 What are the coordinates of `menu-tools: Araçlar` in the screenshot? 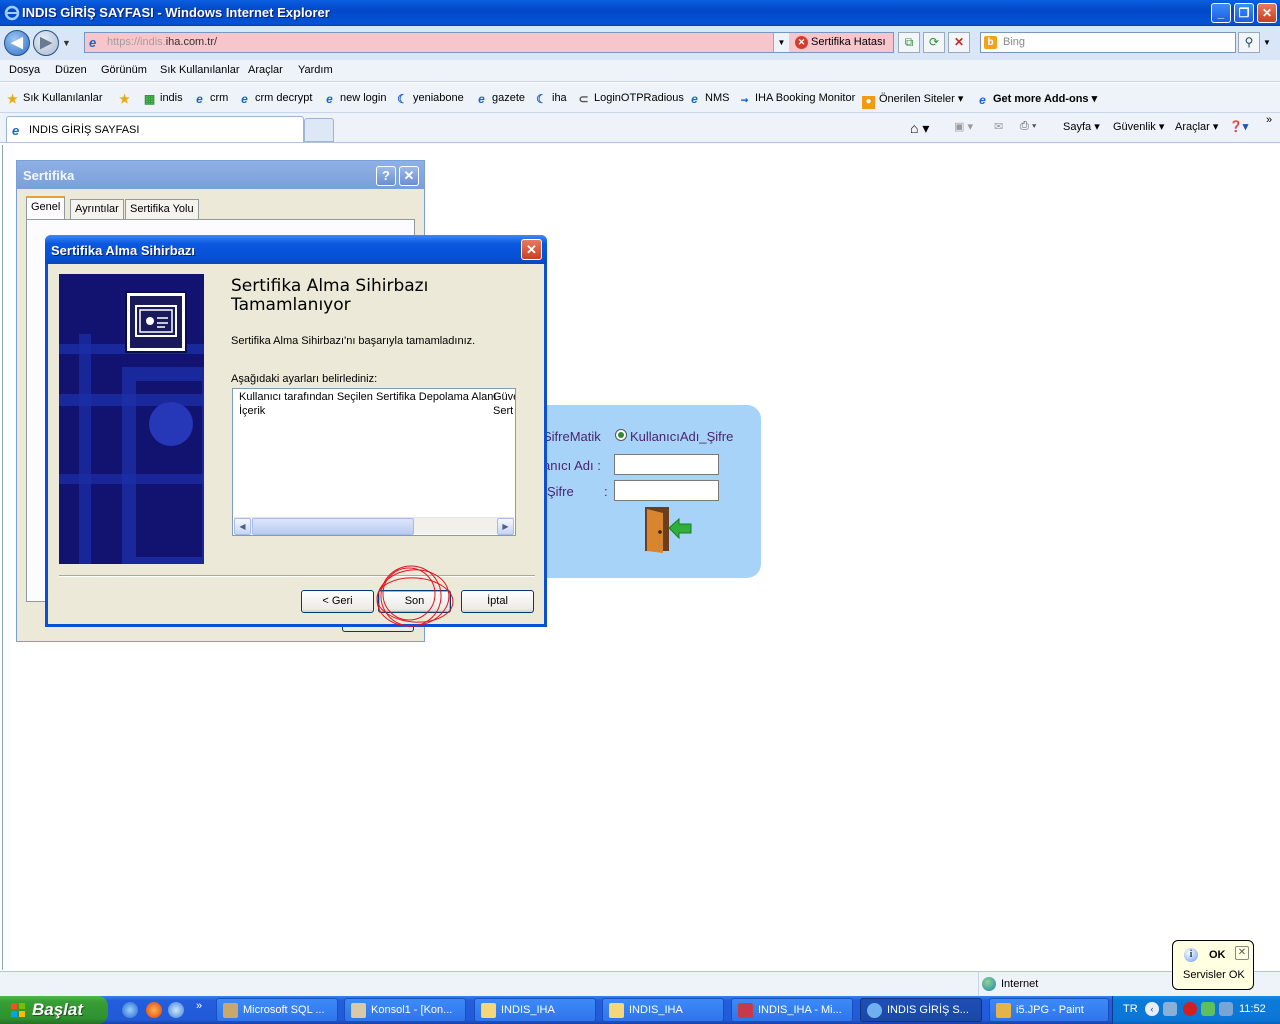 It's located at (265, 70).